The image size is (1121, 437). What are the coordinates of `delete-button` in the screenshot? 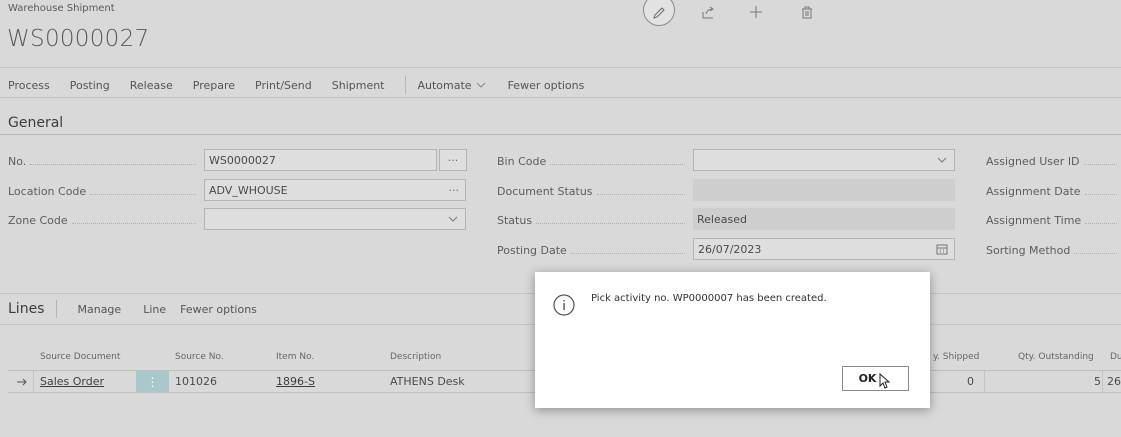 It's located at (807, 12).